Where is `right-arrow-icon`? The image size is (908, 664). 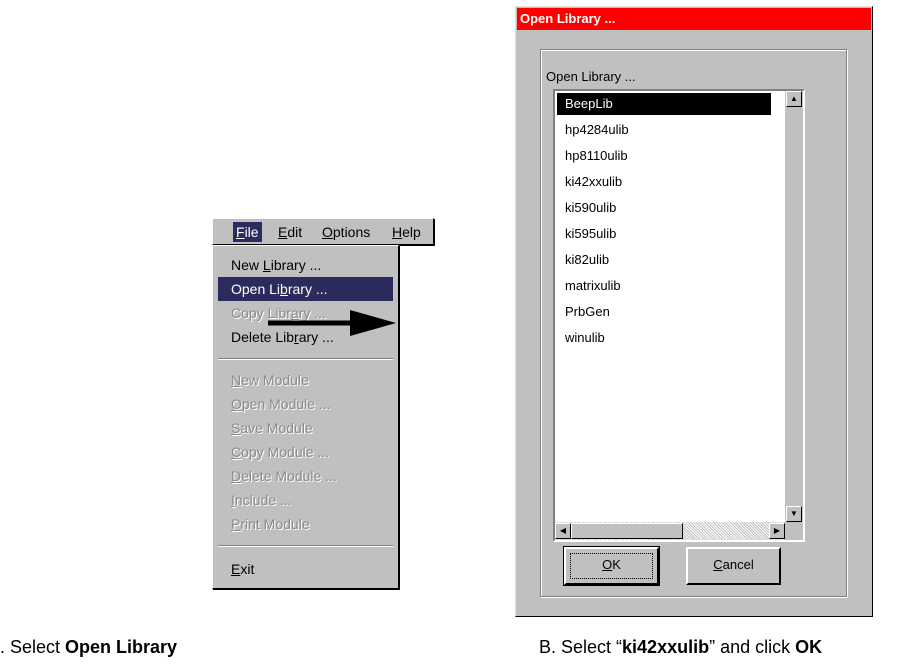 right-arrow-icon is located at coordinates (332, 323).